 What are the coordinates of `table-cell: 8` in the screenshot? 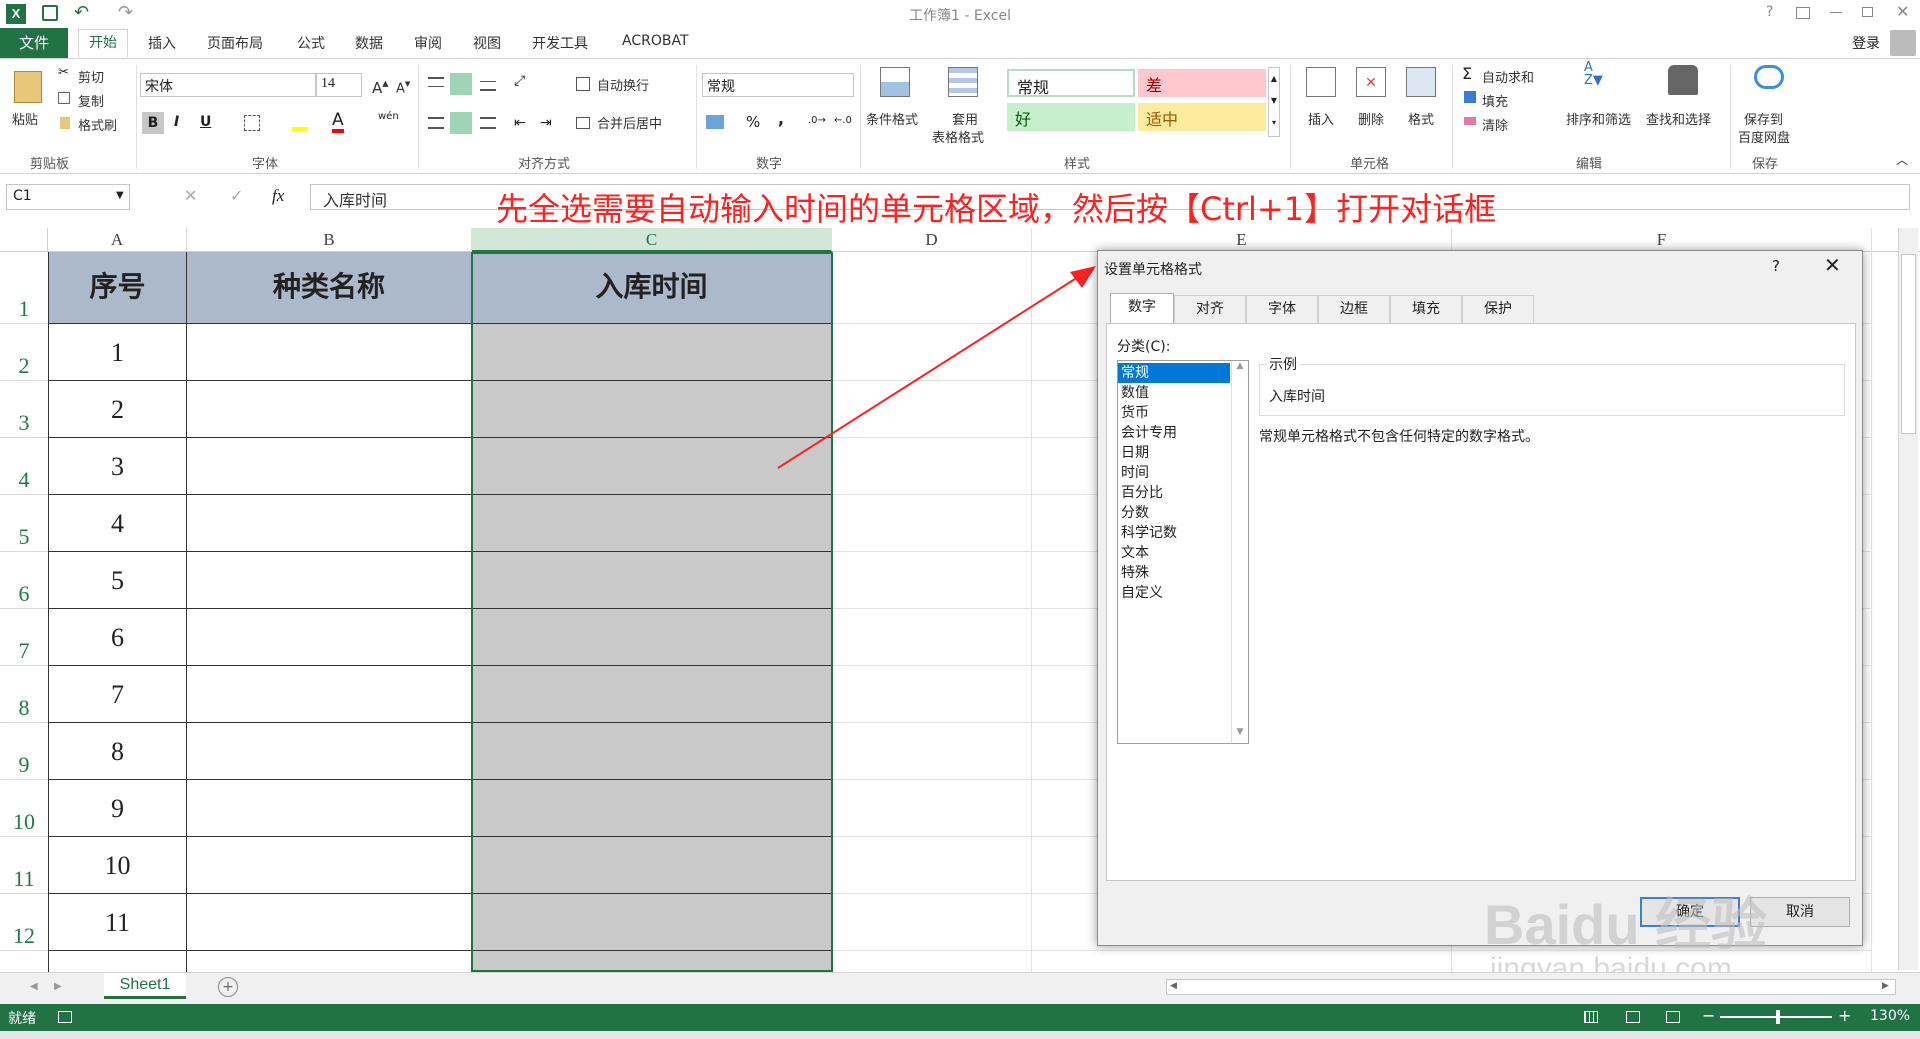 It's located at (117, 751).